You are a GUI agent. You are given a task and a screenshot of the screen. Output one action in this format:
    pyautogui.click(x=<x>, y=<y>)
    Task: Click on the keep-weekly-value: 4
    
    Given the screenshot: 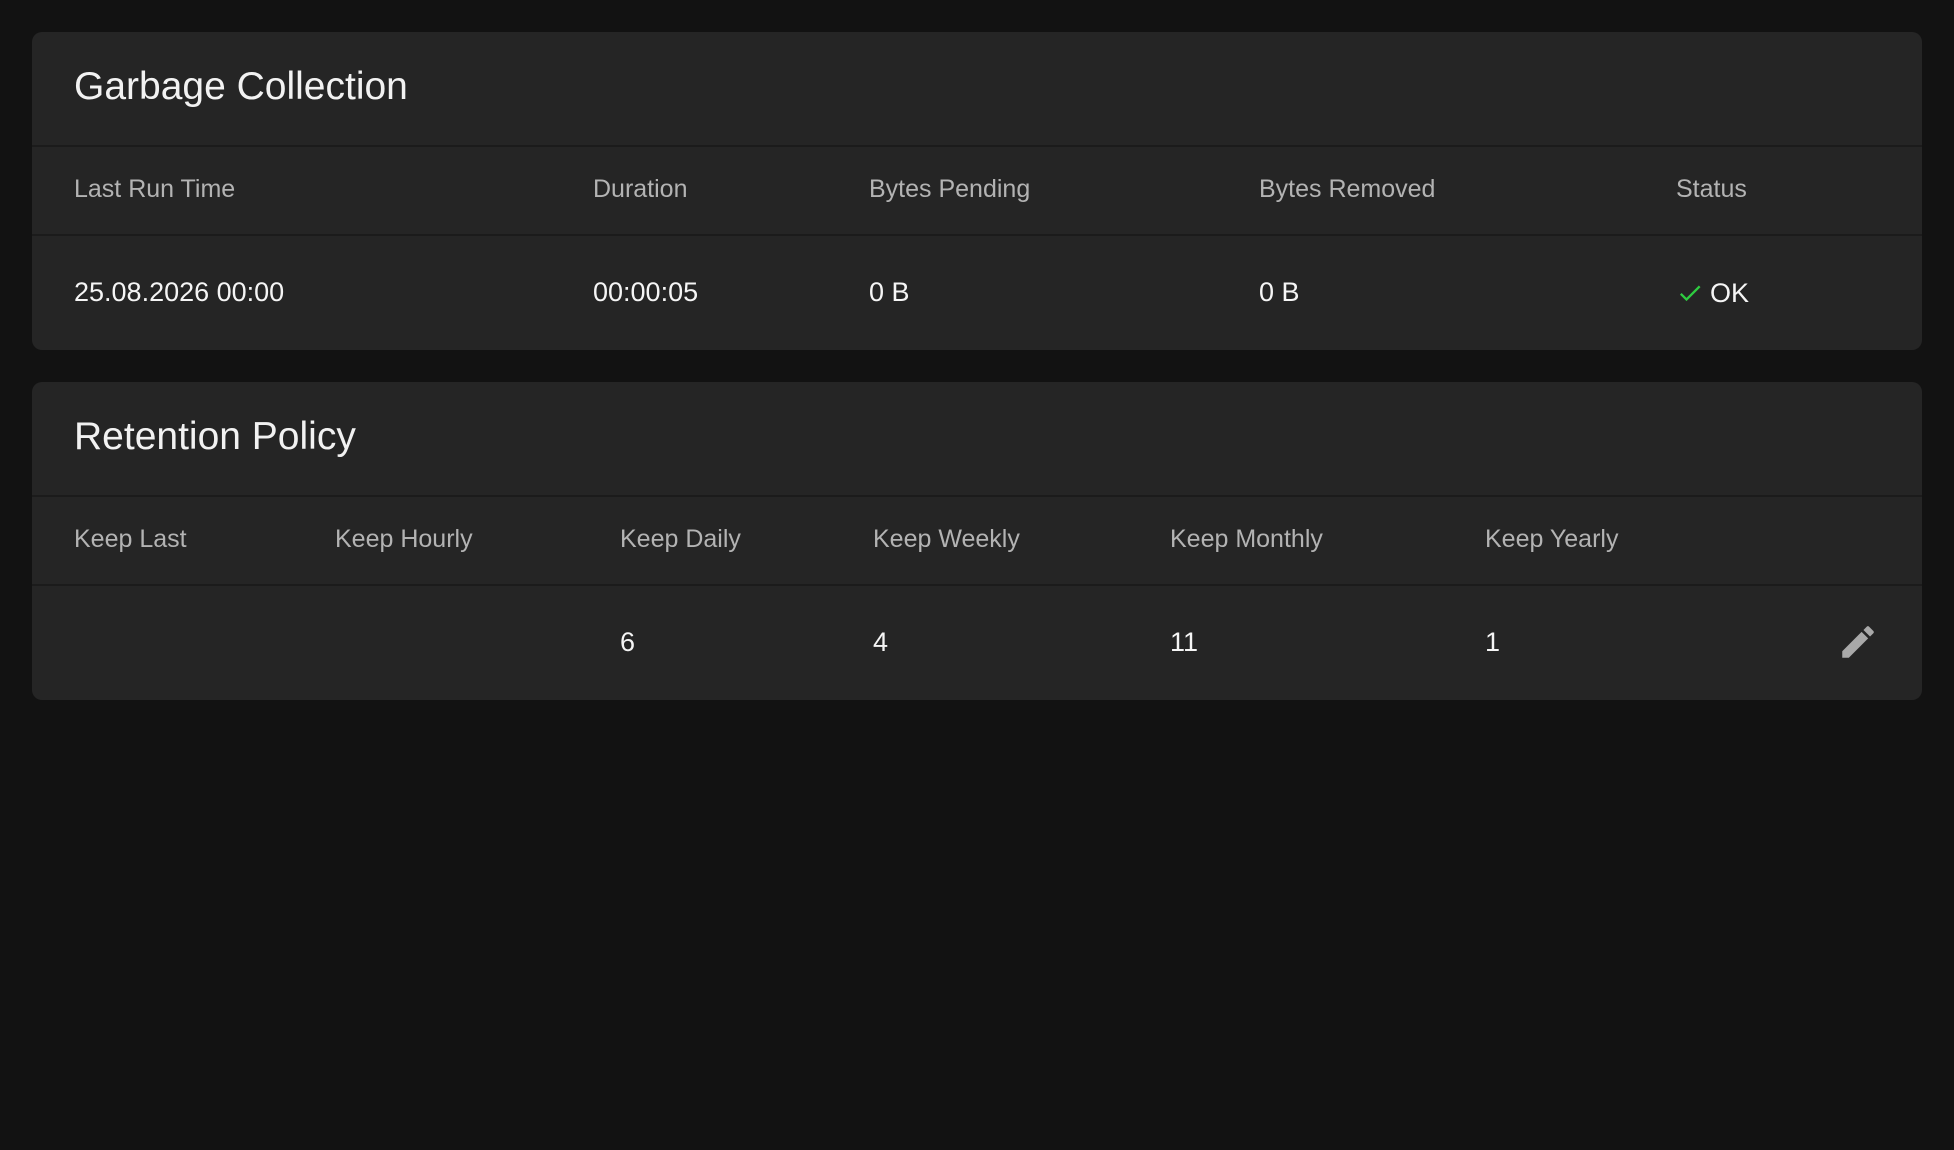 What is the action you would take?
    pyautogui.click(x=881, y=642)
    